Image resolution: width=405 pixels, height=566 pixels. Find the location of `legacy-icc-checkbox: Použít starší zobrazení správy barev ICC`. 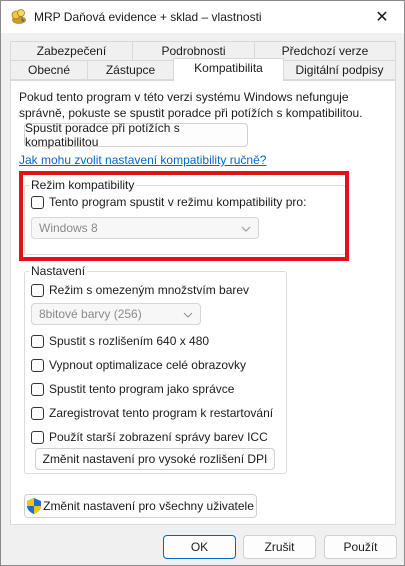

legacy-icc-checkbox: Použít starší zobrazení správy barev ICC is located at coordinates (149, 437).